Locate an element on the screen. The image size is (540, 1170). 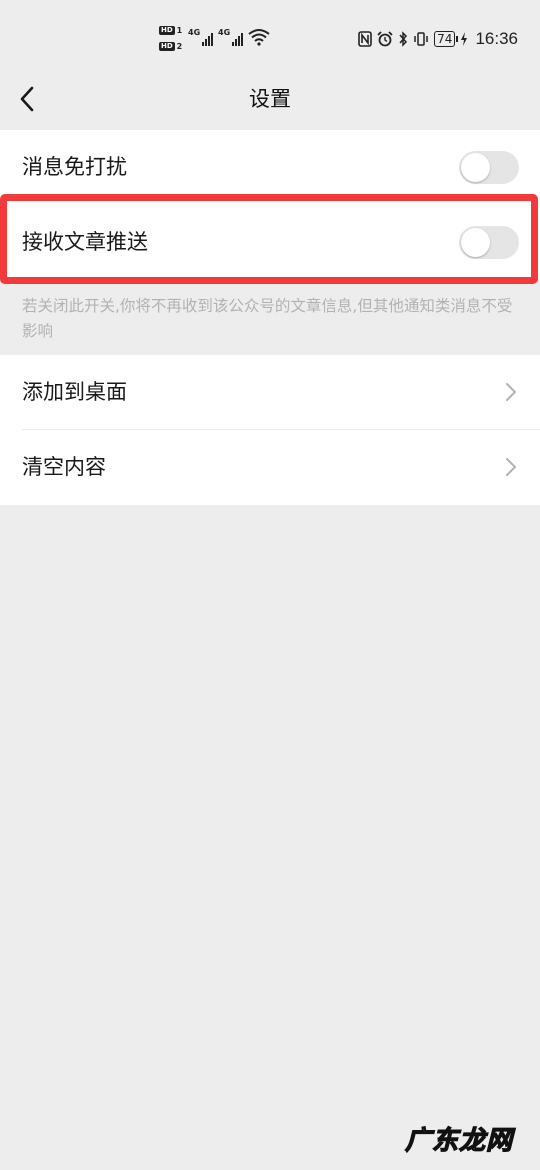
status-bar: HD 1 HD 2 4G 4G 74 16:36 is located at coordinates (270, 40).